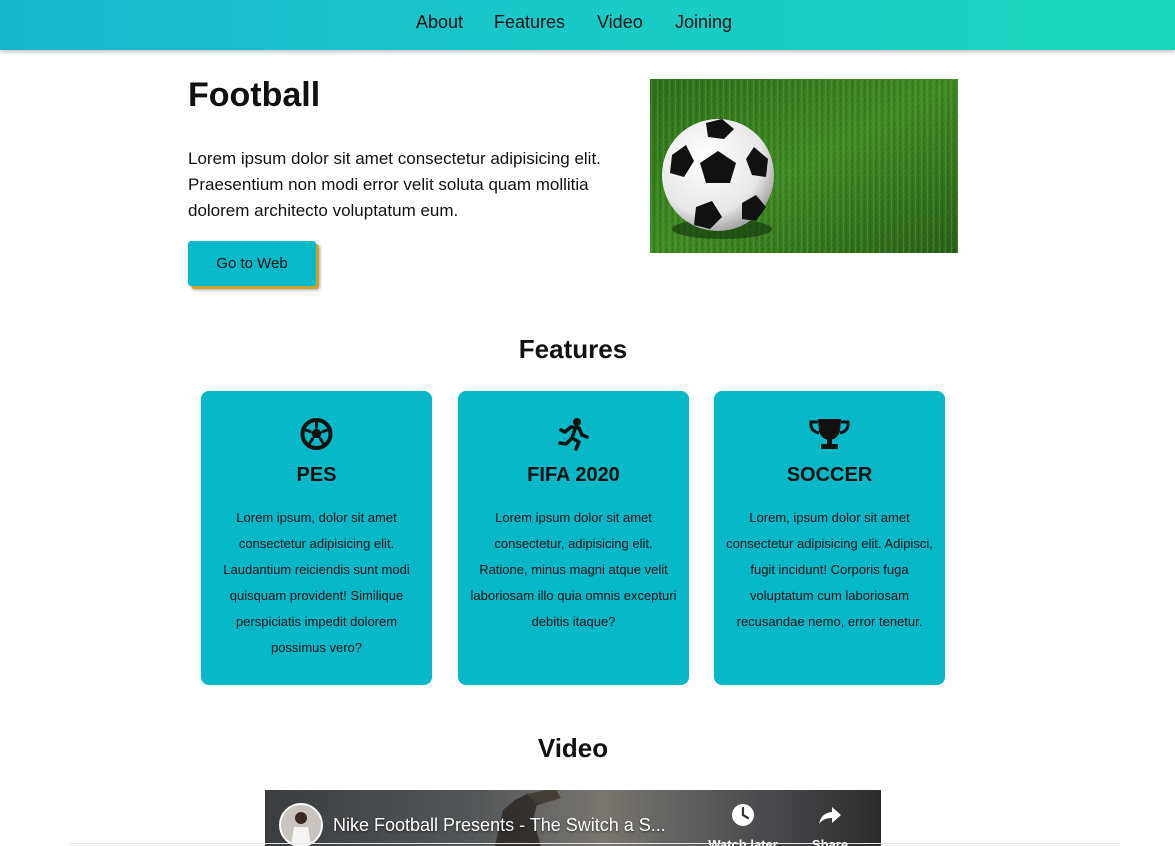 This screenshot has width=1175, height=846. What do you see at coordinates (830, 841) in the screenshot?
I see `share-label: Share` at bounding box center [830, 841].